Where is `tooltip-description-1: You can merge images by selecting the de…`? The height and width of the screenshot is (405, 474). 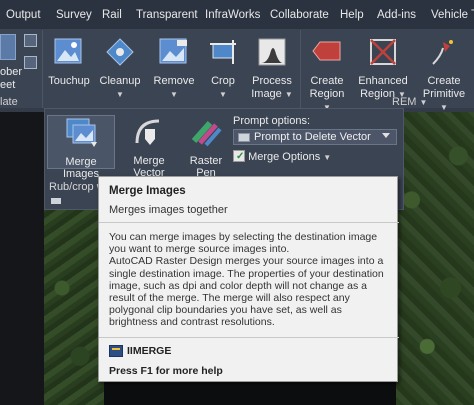
tooltip-description-1: You can merge images by selecting the de… is located at coordinates (243, 243).